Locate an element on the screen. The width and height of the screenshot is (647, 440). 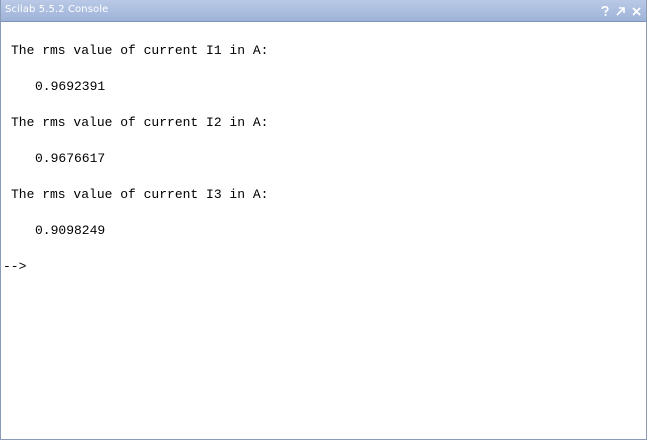
output-line: The rms value of current I2 in A: is located at coordinates (140, 122).